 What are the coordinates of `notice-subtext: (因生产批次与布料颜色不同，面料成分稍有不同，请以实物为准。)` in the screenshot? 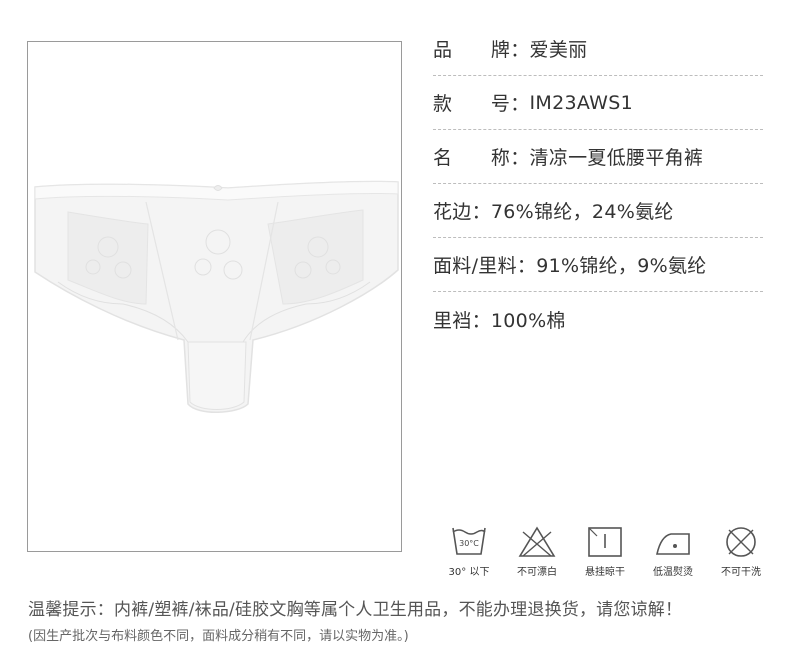 It's located at (218, 636).